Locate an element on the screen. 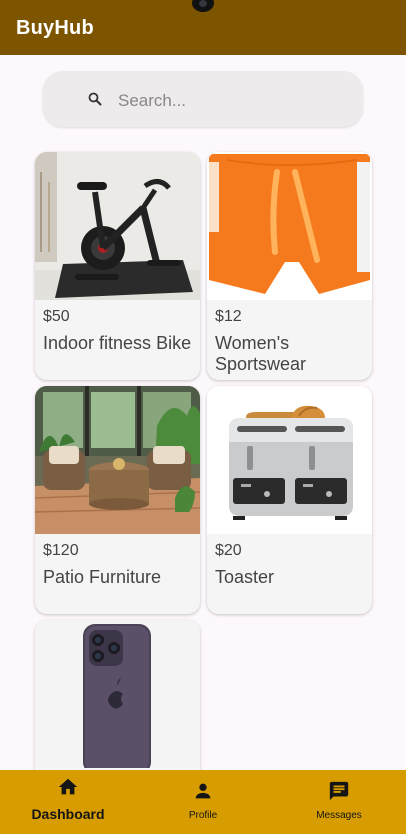 The width and height of the screenshot is (406, 834). product-name: Women's Sportswear is located at coordinates (261, 353).